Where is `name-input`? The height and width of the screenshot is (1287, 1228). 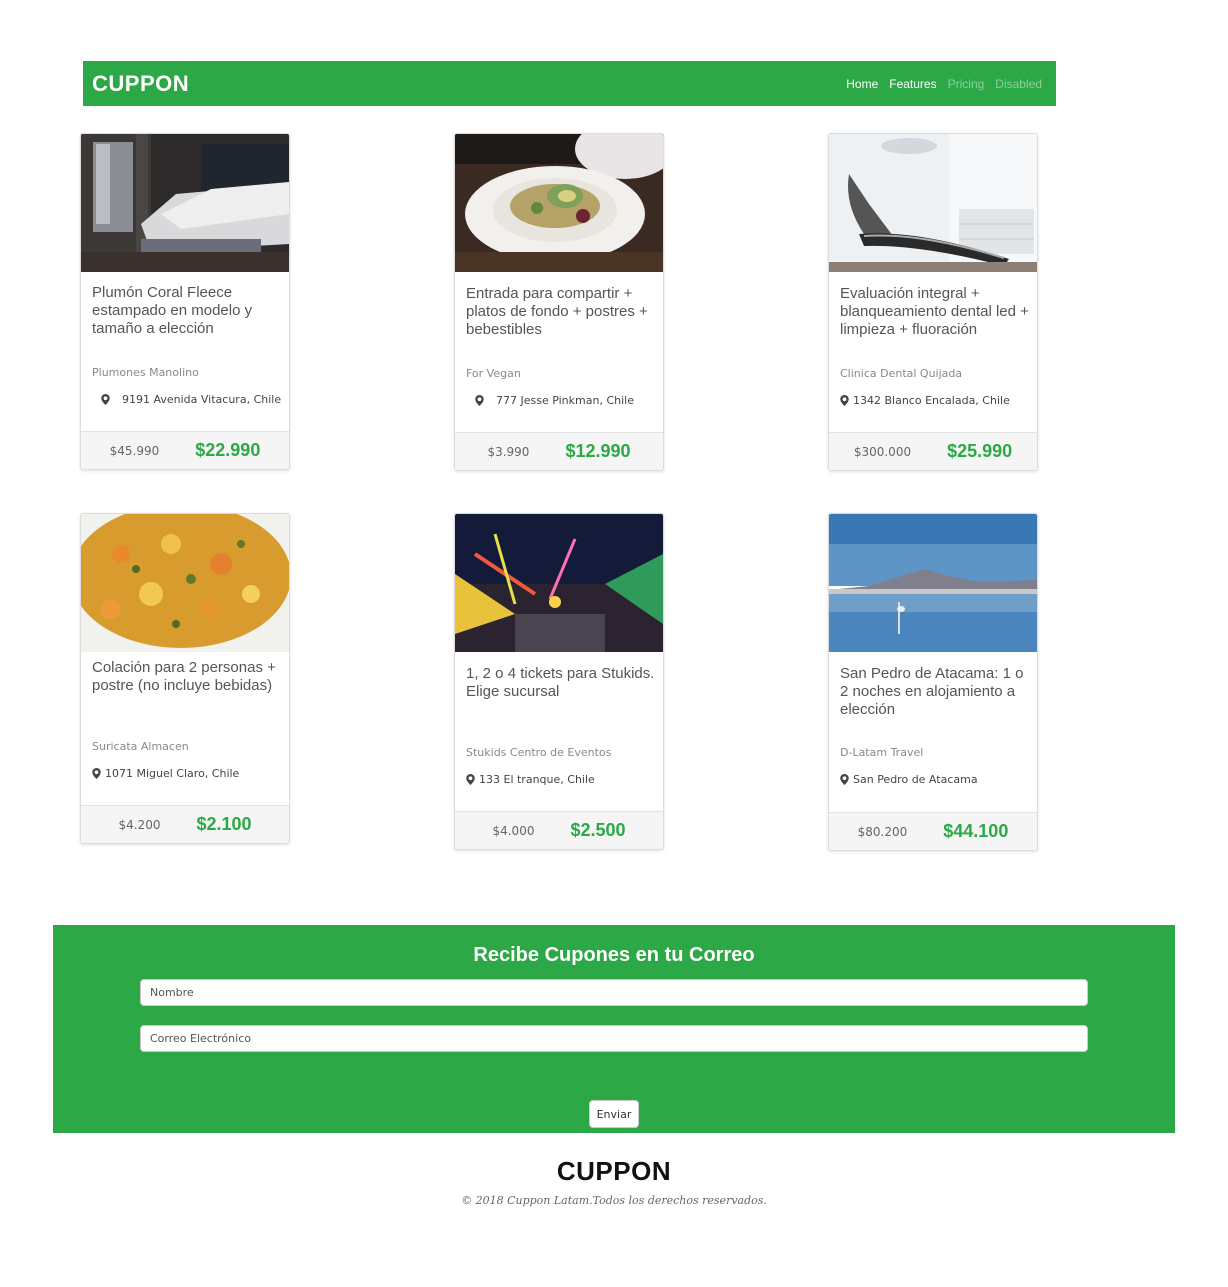 name-input is located at coordinates (614, 992).